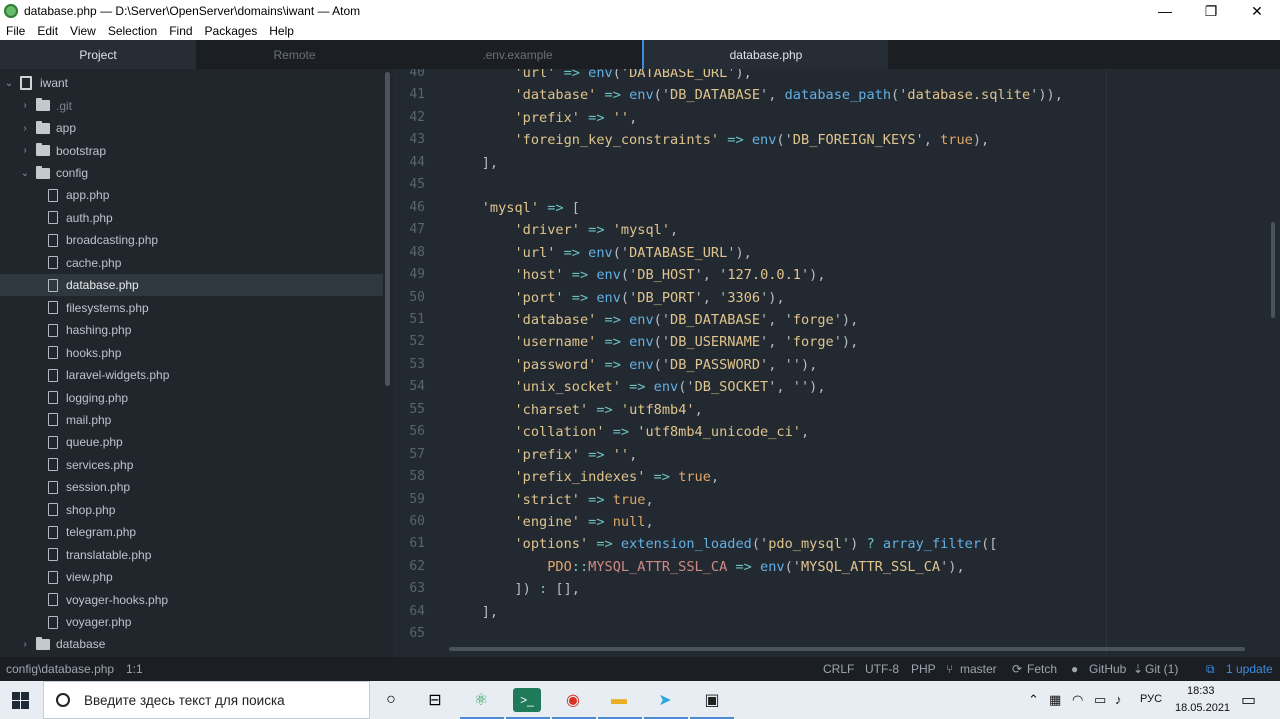 Image resolution: width=1280 pixels, height=719 pixels. Describe the element at coordinates (191, 622) in the screenshot. I see `tree-file-item: voyager.php` at that location.